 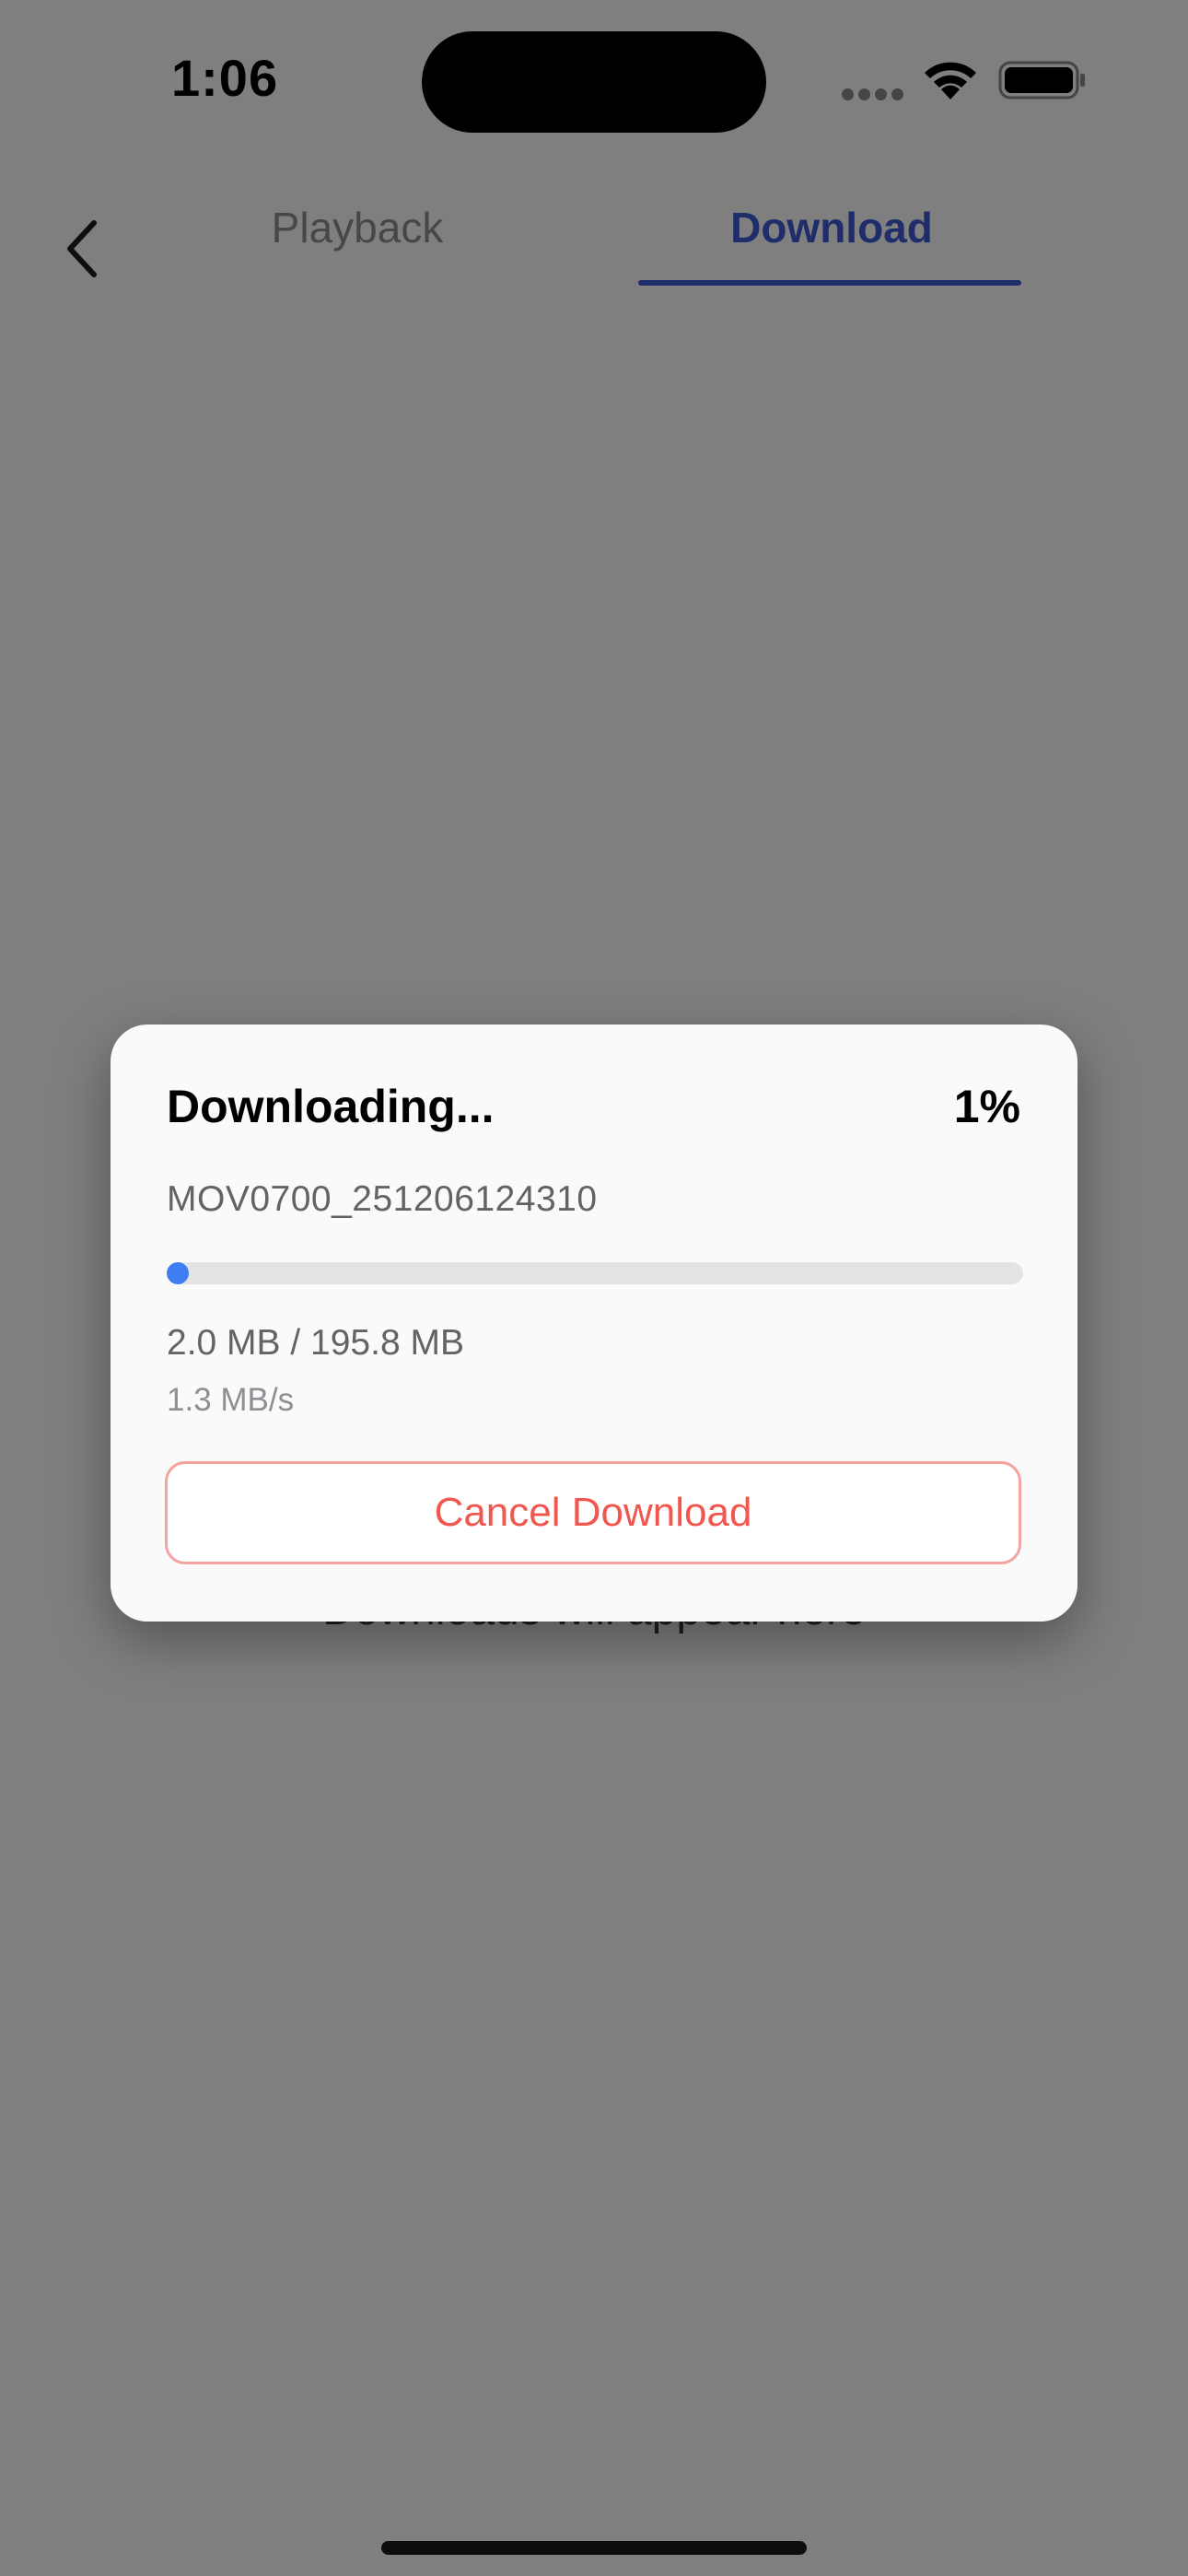 I want to click on cancel-download-button: Cancel Download, so click(x=593, y=1512).